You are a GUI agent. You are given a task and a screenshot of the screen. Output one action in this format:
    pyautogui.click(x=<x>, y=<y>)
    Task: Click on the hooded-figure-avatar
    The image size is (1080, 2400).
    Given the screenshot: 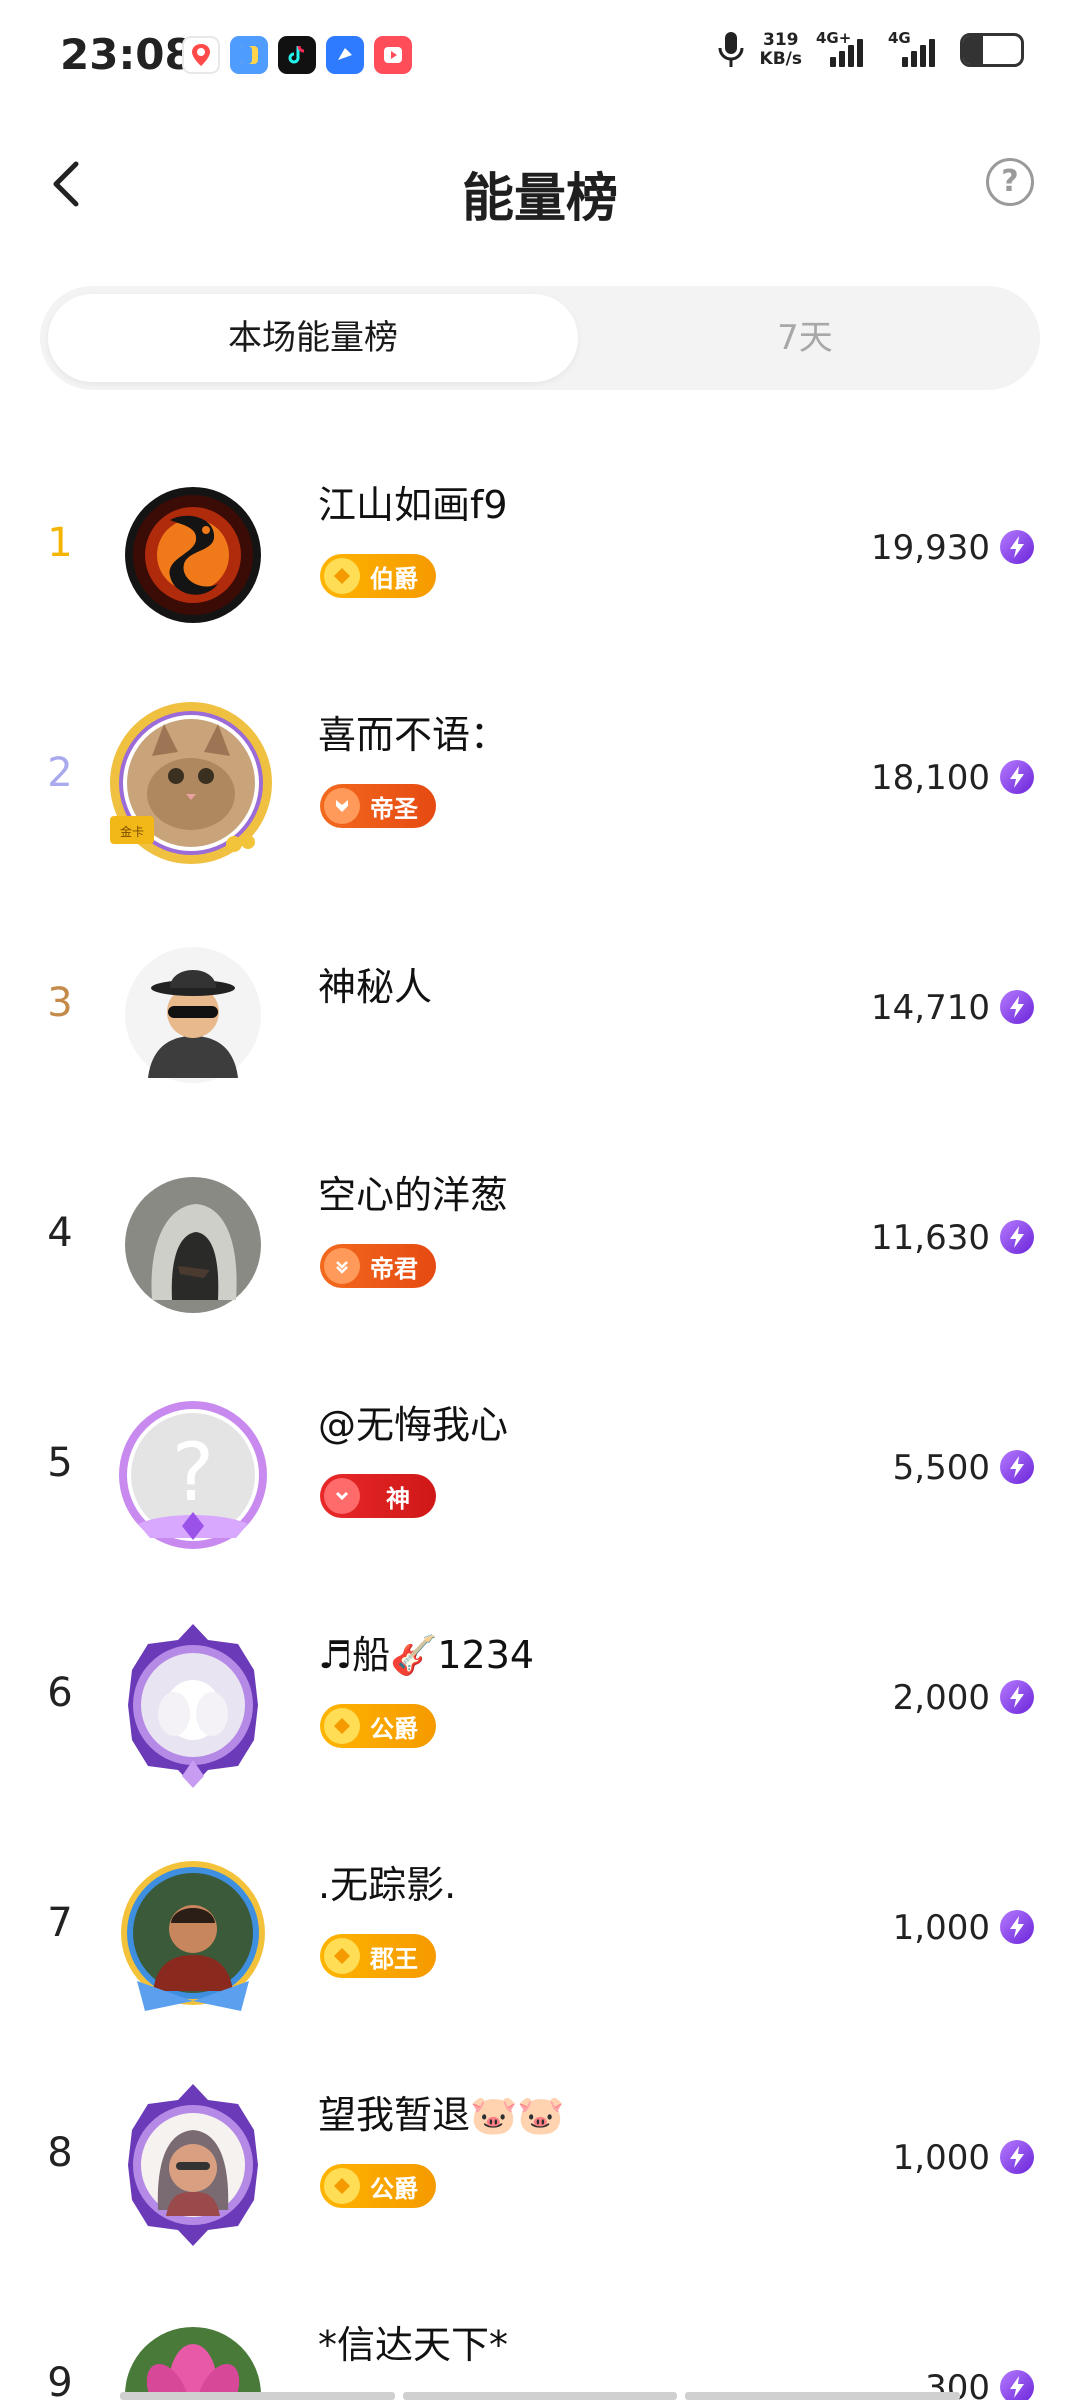 What is the action you would take?
    pyautogui.click(x=193, y=1245)
    